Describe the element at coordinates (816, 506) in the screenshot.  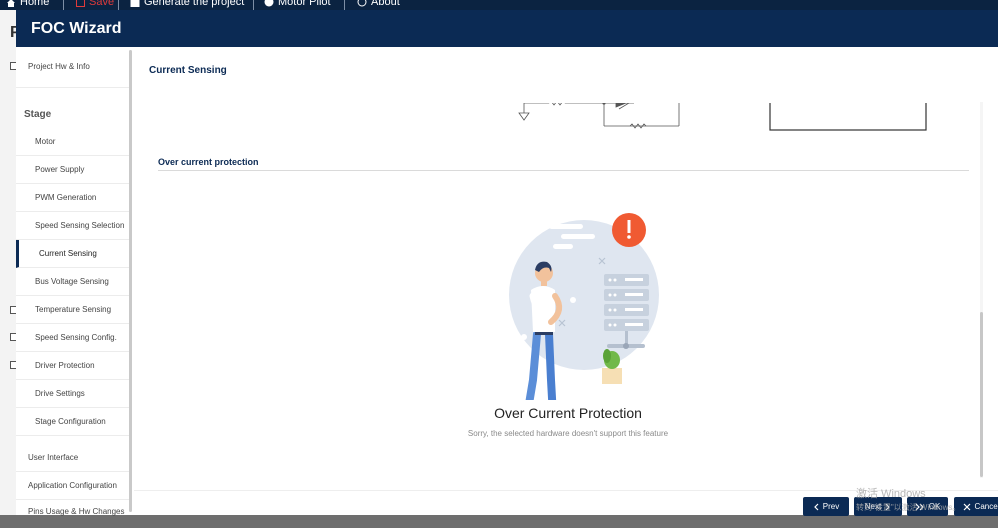
I see `chevron-left-icon` at that location.